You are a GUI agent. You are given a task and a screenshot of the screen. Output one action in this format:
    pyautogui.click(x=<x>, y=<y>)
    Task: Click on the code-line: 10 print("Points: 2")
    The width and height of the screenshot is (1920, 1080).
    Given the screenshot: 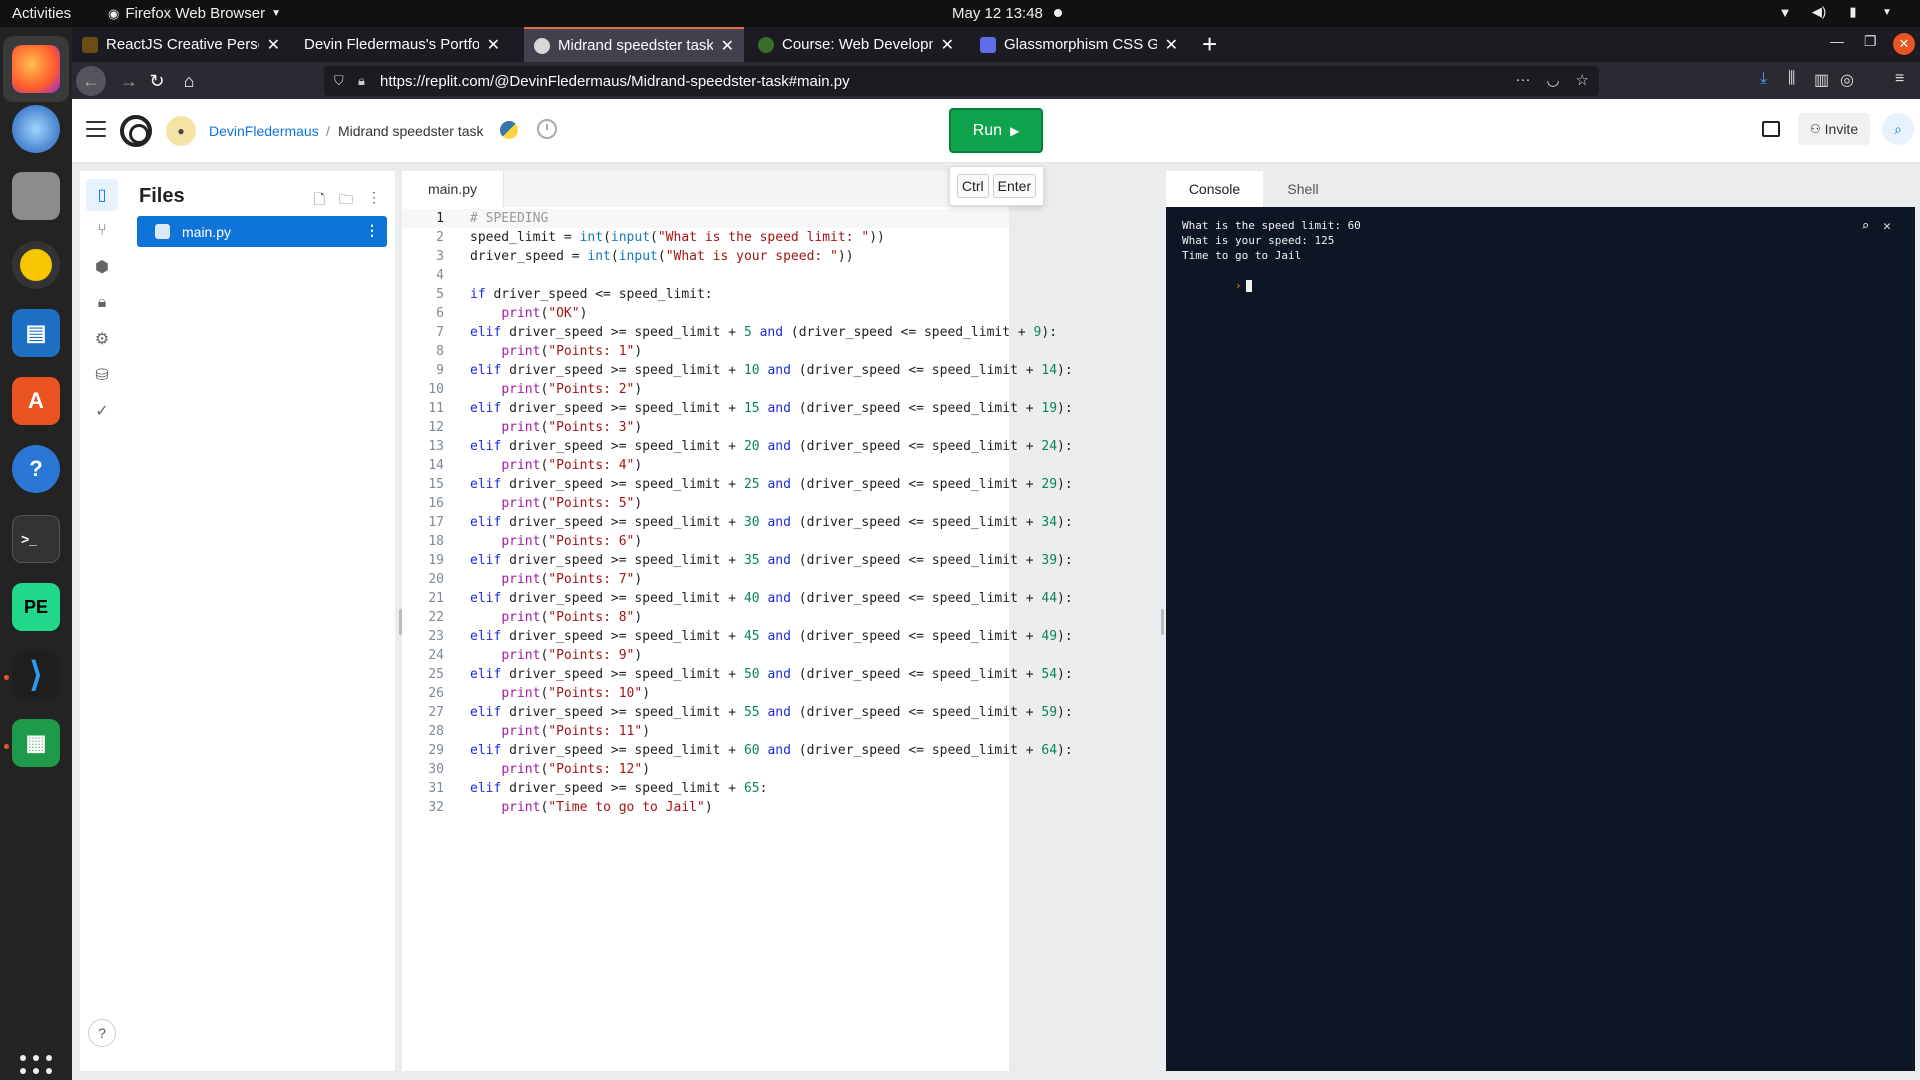 What is the action you would take?
    pyautogui.click(x=705, y=389)
    